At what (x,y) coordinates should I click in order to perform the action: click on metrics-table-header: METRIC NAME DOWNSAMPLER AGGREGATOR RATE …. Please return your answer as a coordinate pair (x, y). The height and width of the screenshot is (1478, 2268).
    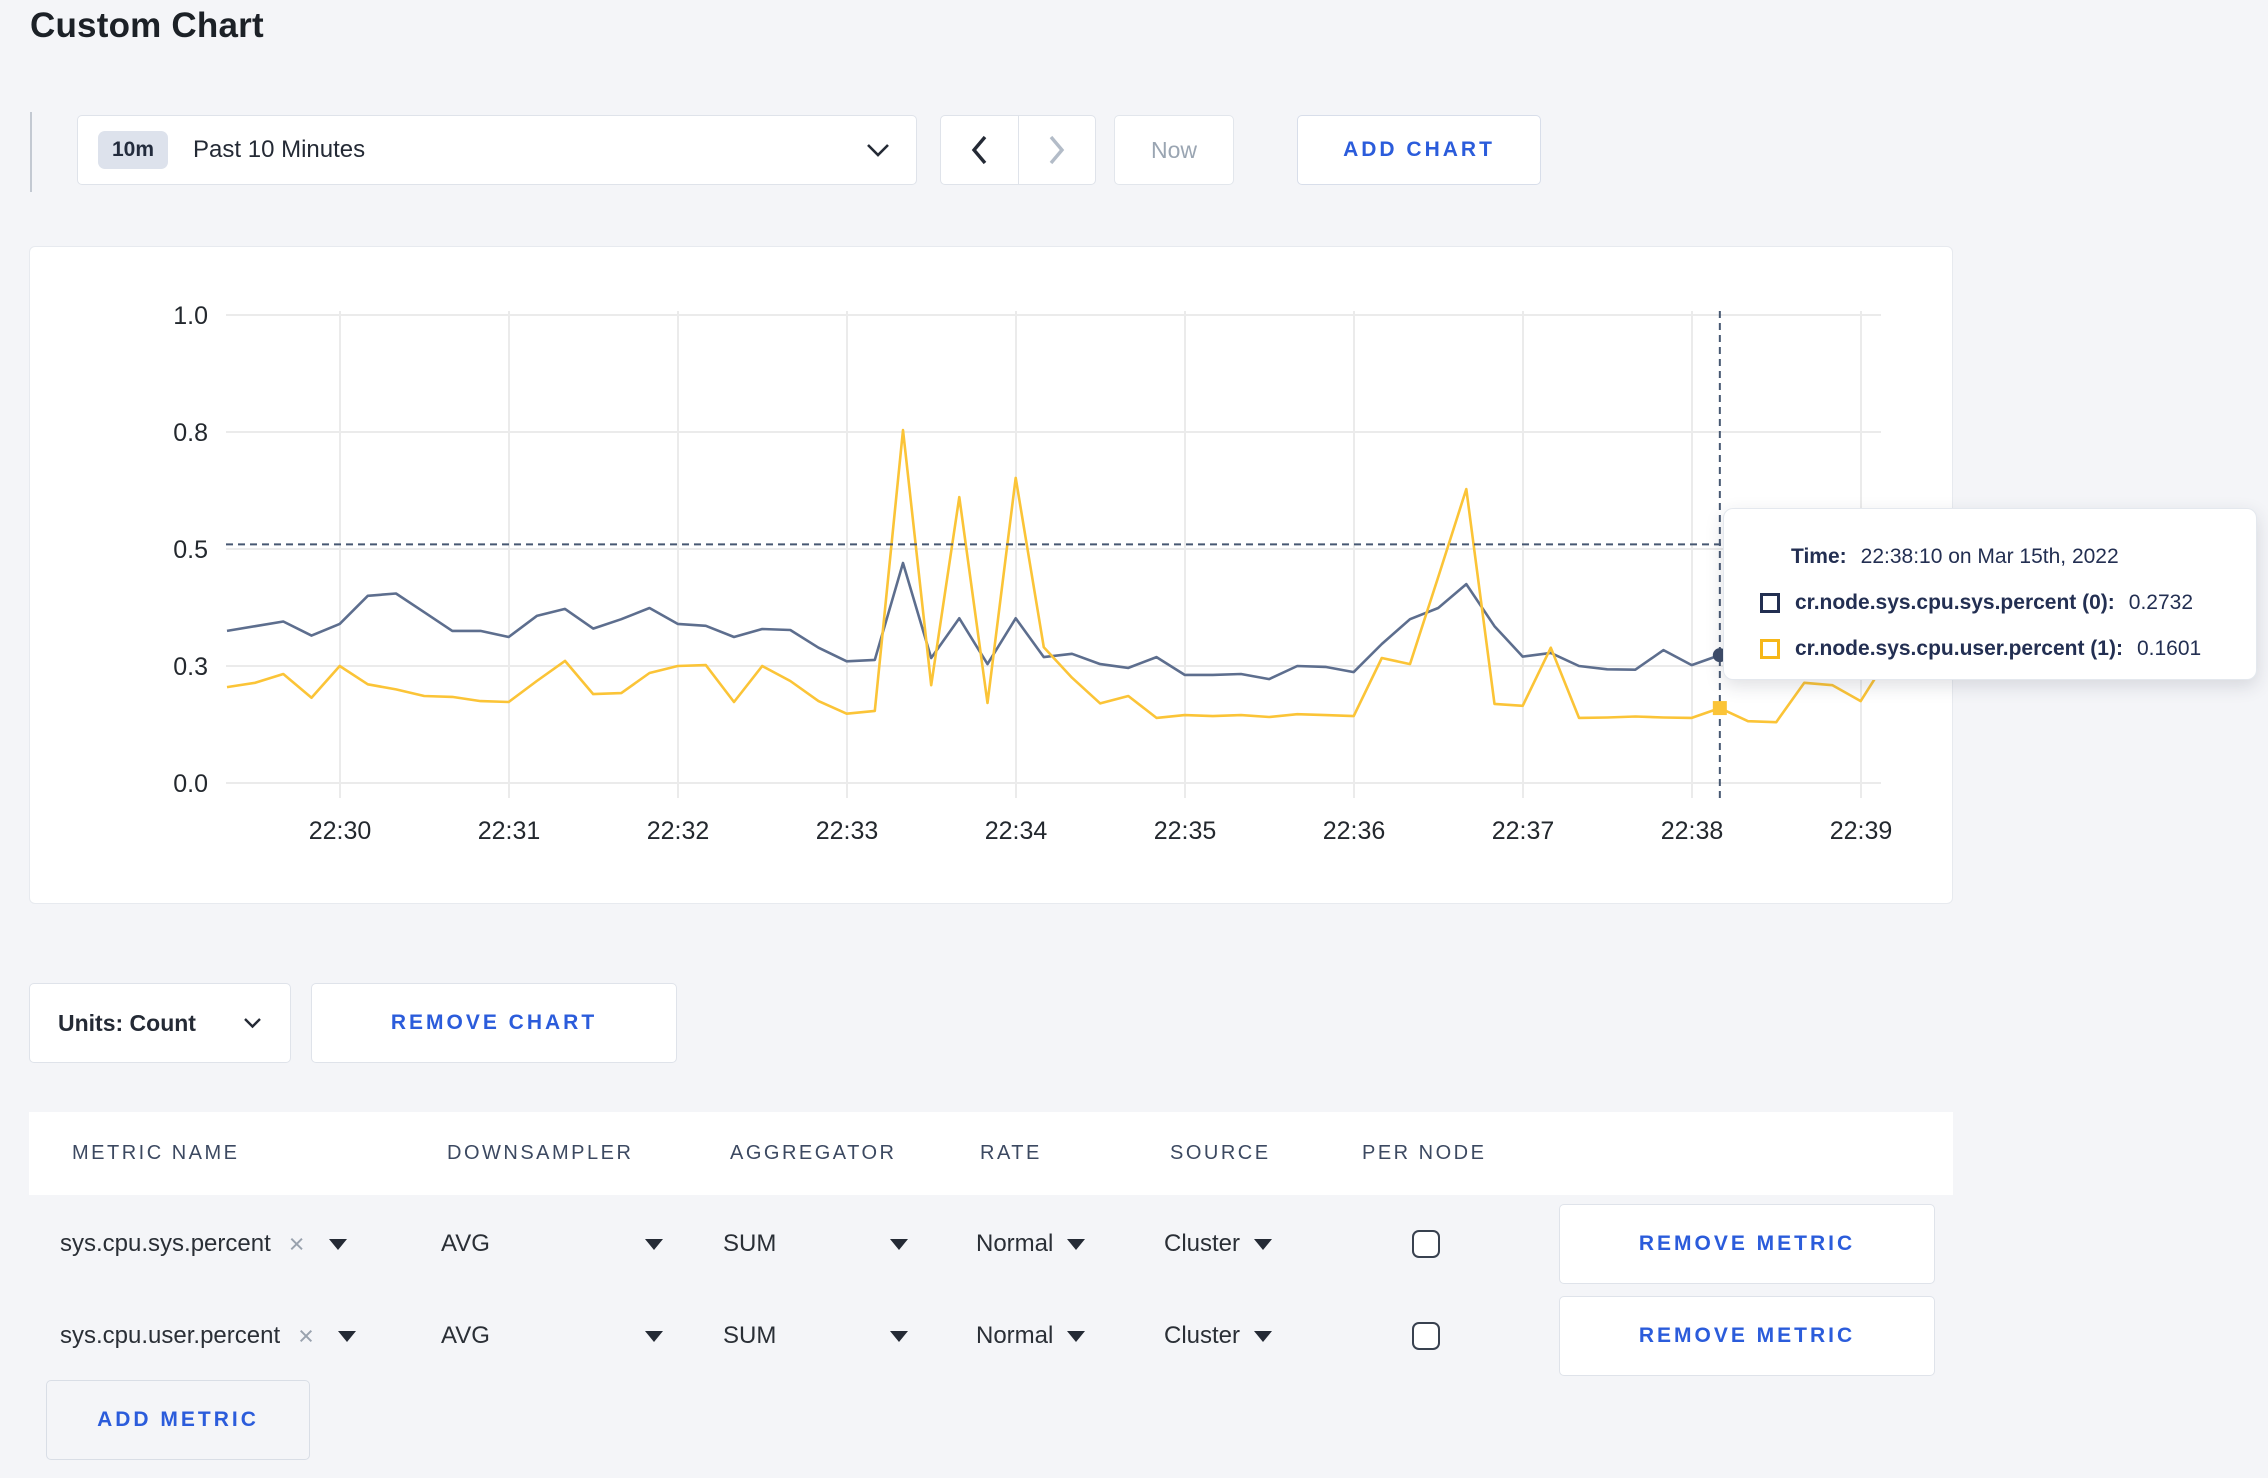
    Looking at the image, I should click on (991, 1153).